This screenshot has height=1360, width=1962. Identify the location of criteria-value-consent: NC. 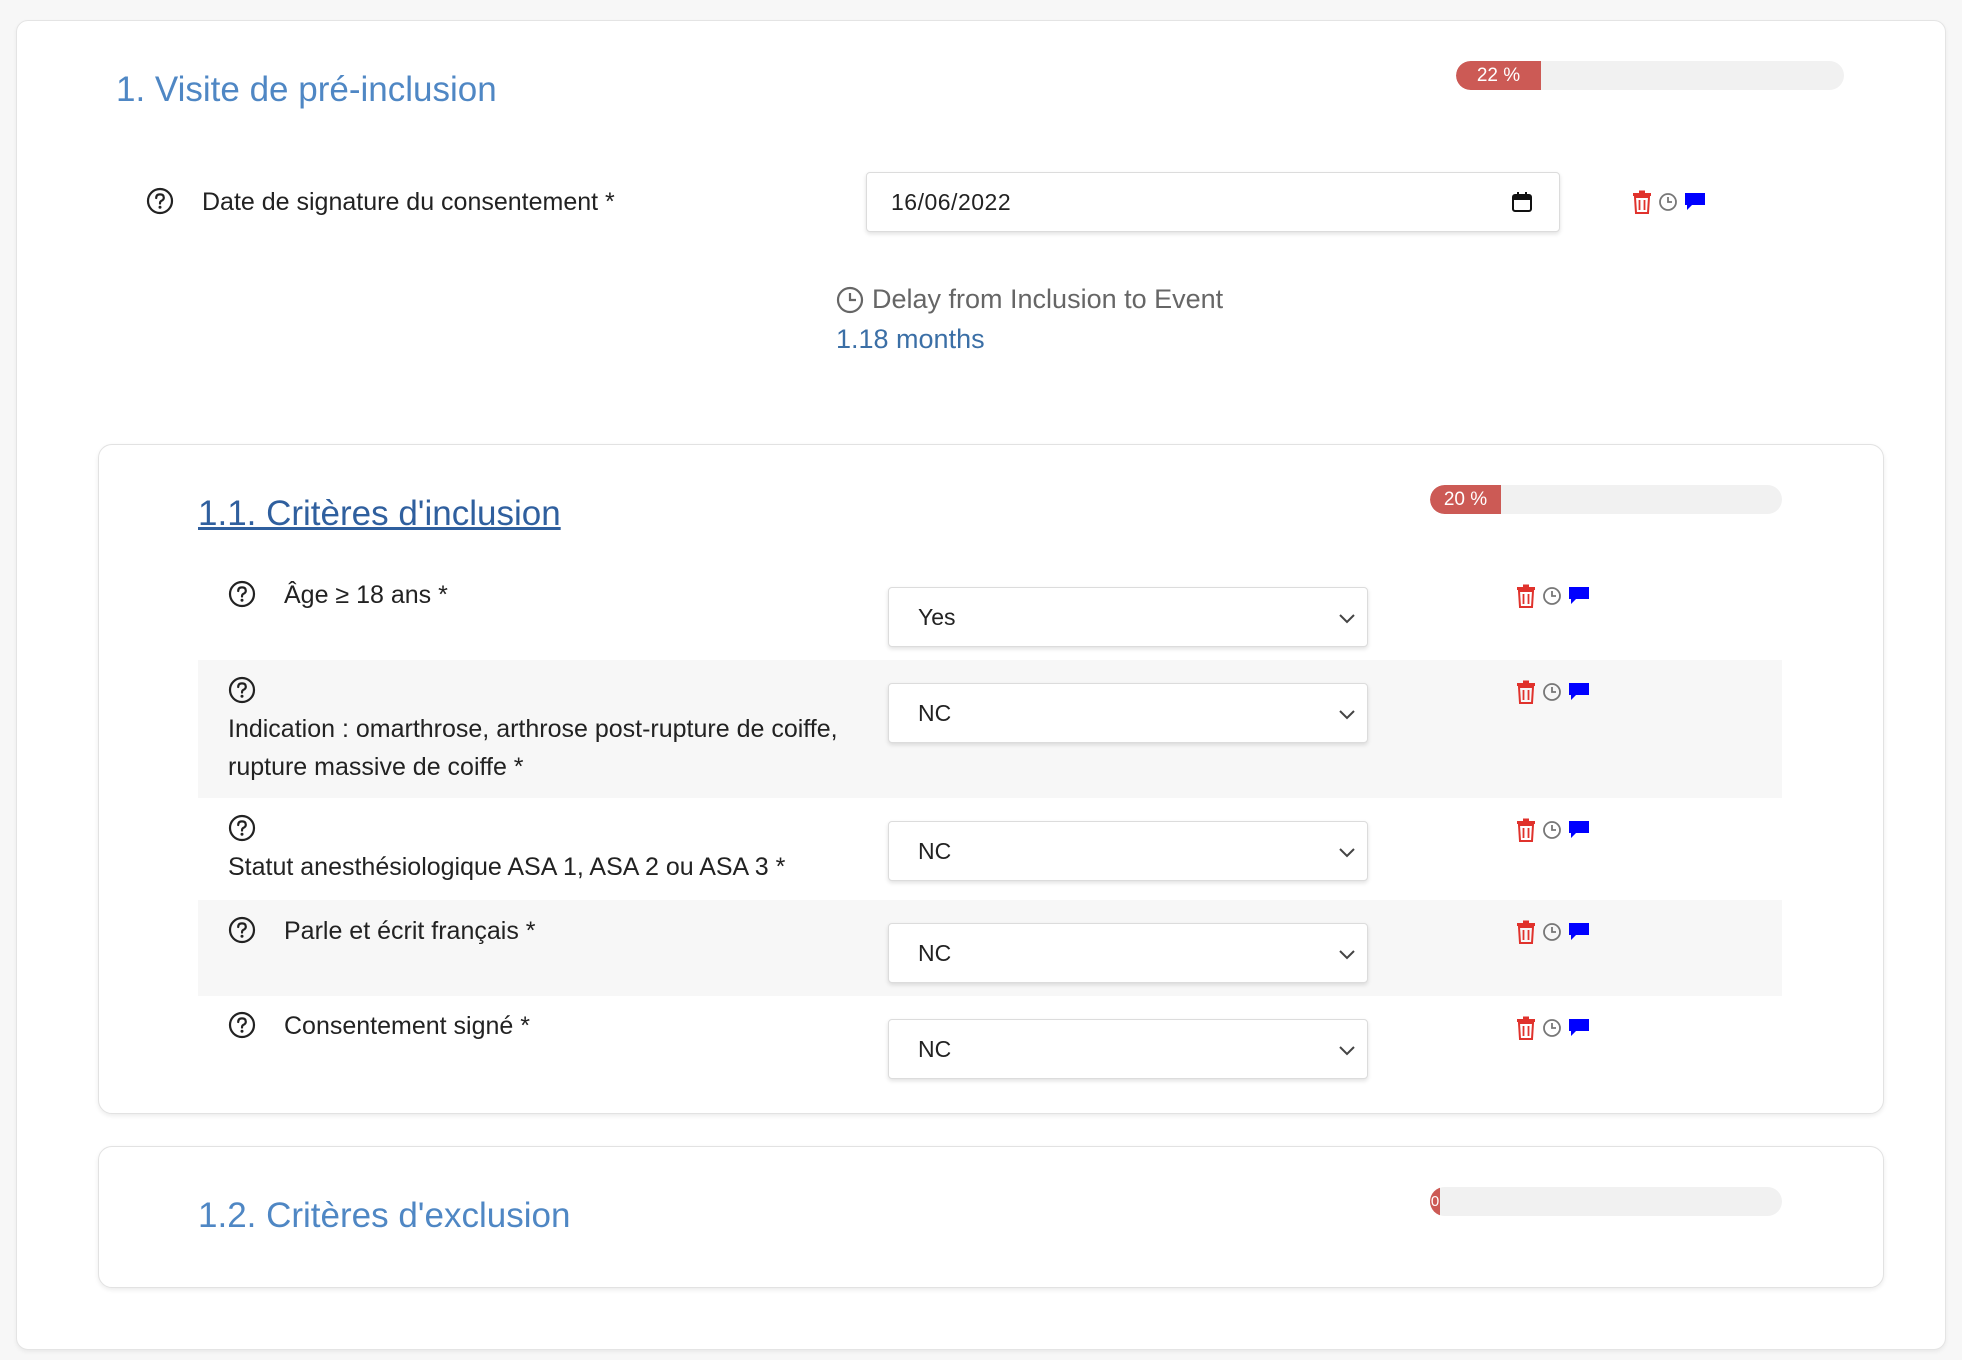
(935, 1049).